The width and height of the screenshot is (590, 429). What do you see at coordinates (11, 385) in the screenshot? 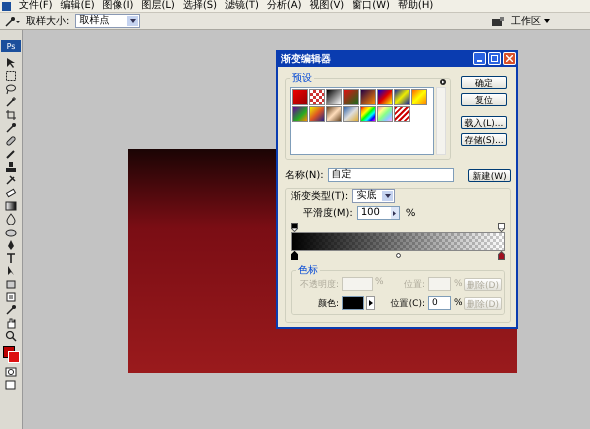
I see `screen-mode-icon` at bounding box center [11, 385].